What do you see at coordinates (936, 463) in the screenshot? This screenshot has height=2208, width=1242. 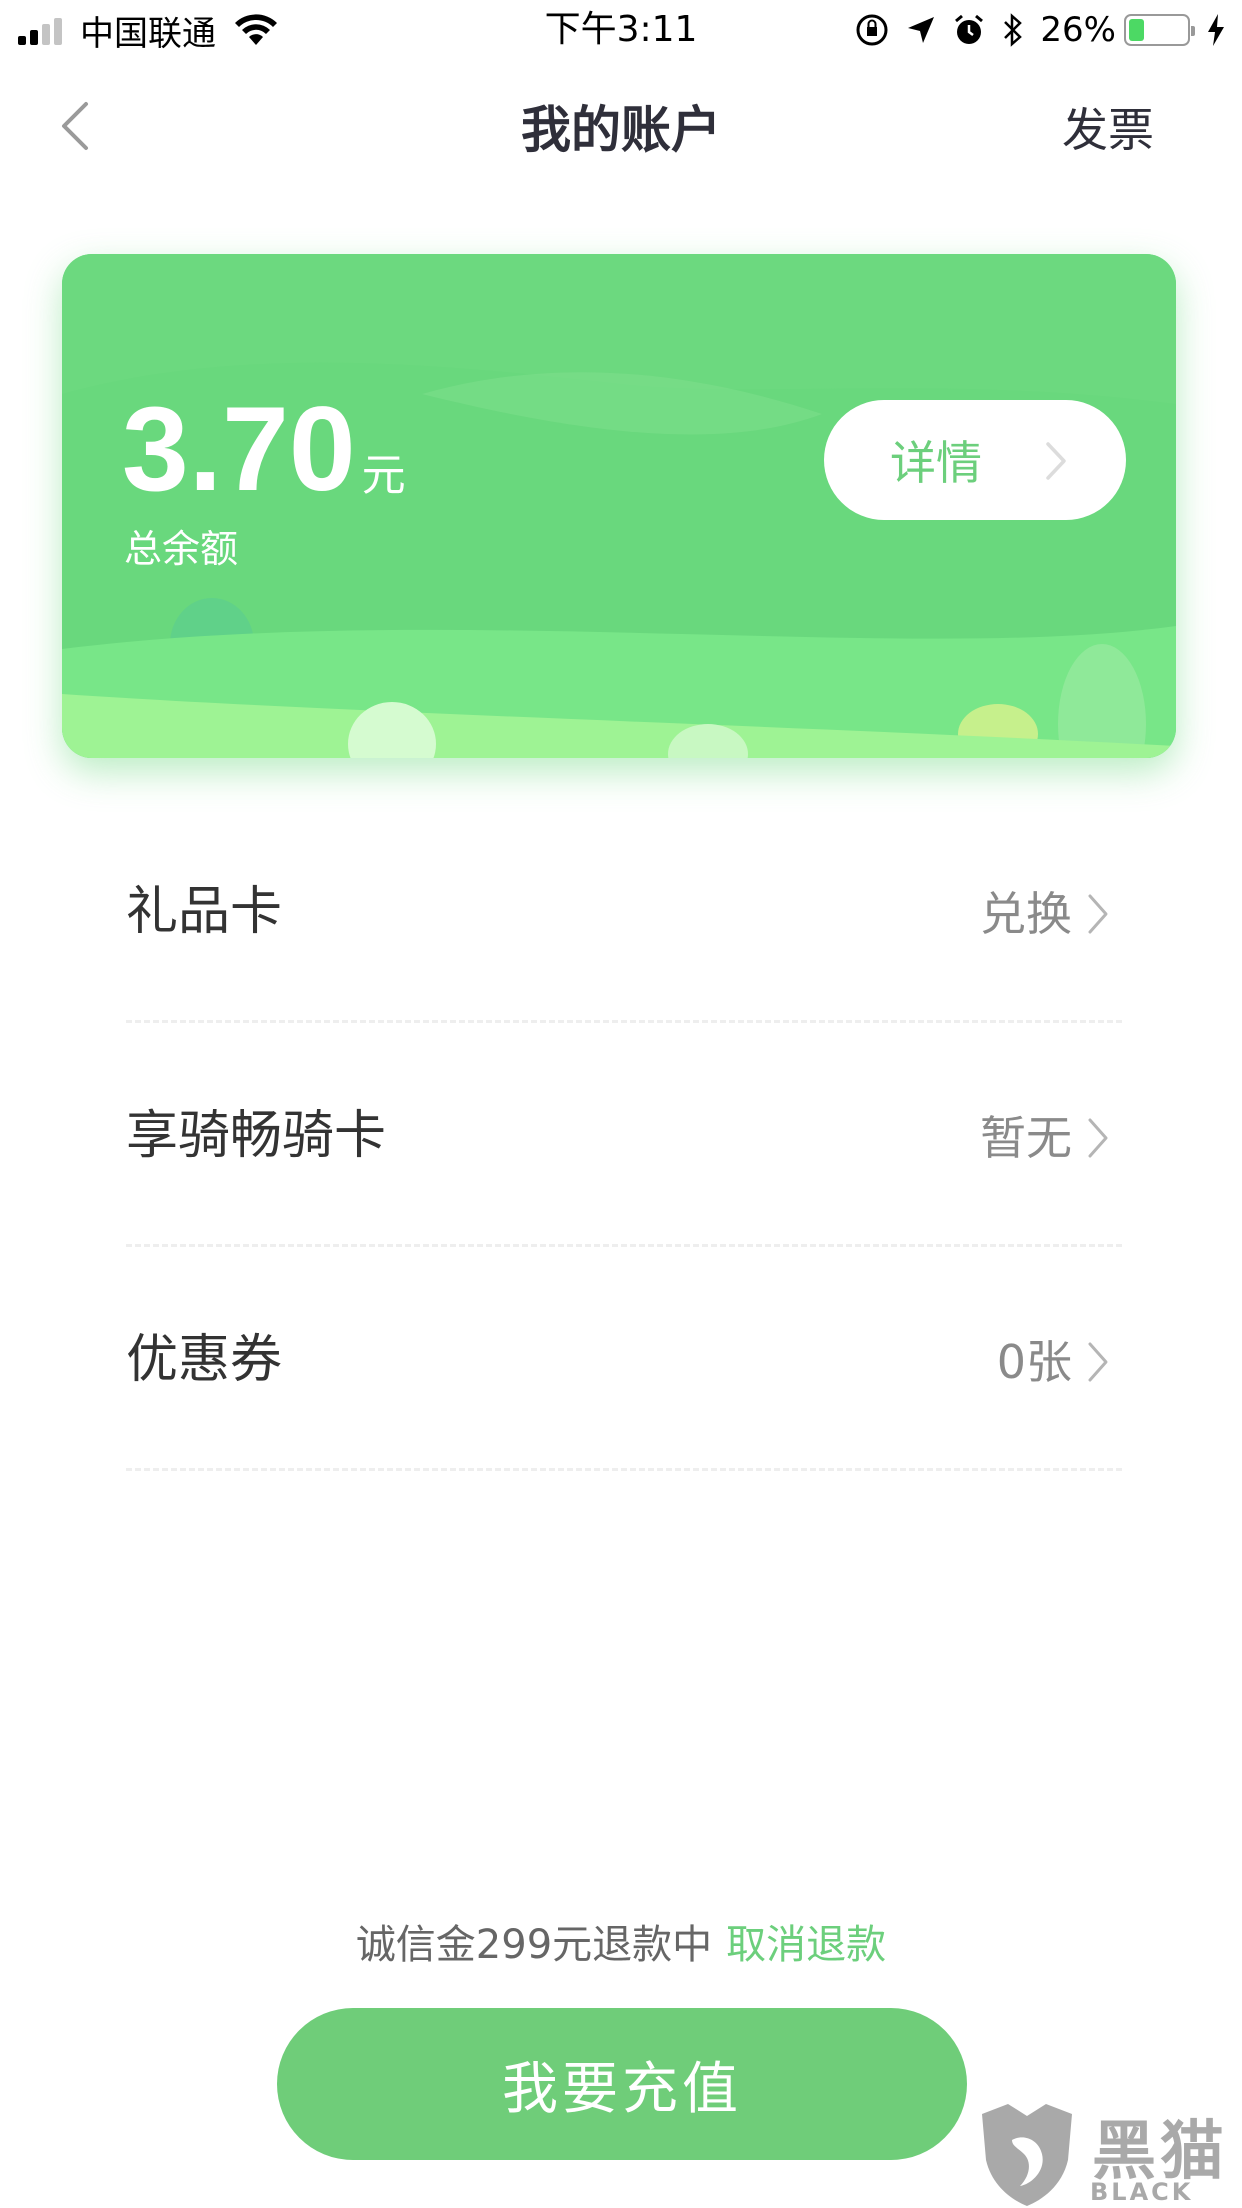 I see `details-label: 详情` at bounding box center [936, 463].